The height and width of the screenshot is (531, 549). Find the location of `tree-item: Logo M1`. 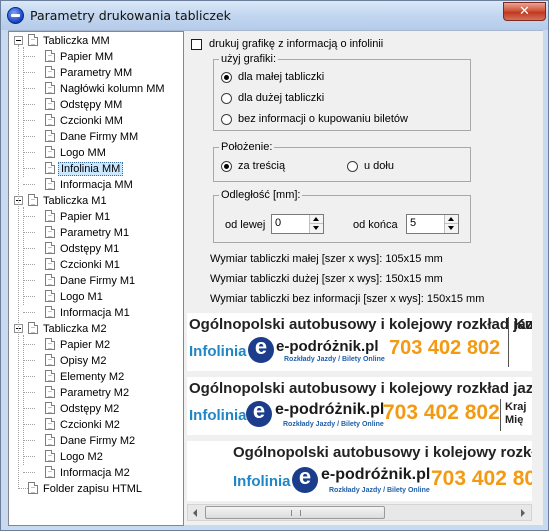

tree-item: Logo M1 is located at coordinates (96, 297).